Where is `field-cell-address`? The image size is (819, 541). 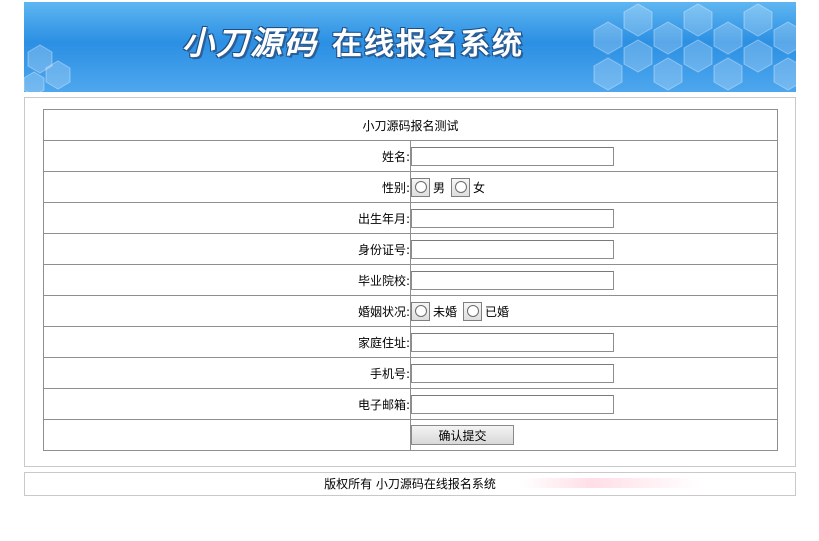 field-cell-address is located at coordinates (594, 342).